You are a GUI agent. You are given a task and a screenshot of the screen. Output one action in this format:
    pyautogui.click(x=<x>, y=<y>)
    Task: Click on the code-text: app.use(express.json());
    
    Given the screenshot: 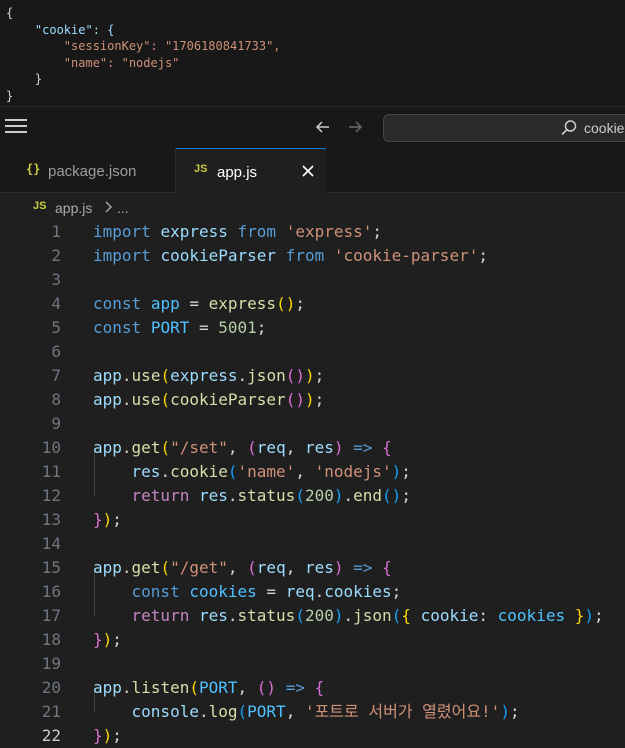 What is the action you would take?
    pyautogui.click(x=209, y=375)
    